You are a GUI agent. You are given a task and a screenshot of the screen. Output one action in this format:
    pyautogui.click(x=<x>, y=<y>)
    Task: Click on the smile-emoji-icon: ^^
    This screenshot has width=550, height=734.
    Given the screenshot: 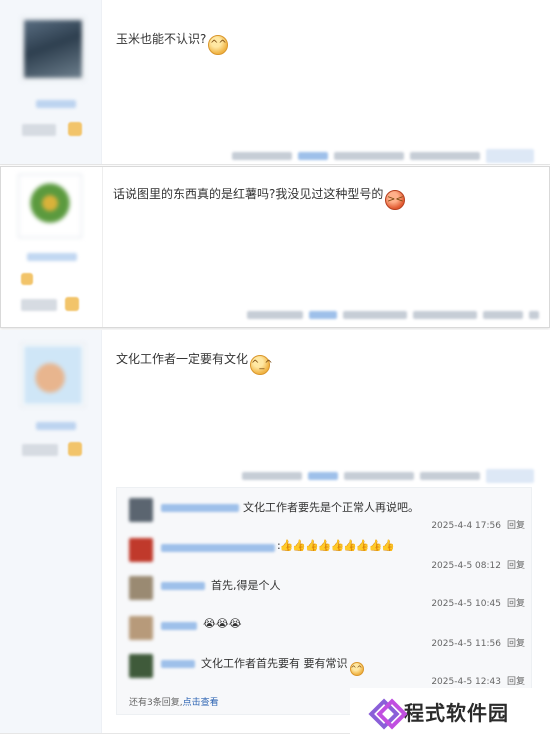 What is the action you would take?
    pyautogui.click(x=356, y=669)
    